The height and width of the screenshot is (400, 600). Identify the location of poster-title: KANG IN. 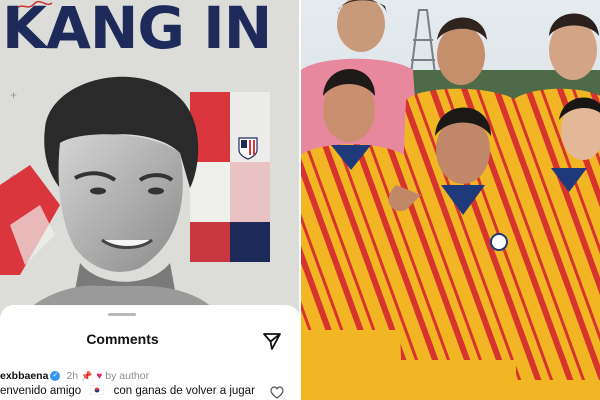
(137, 31).